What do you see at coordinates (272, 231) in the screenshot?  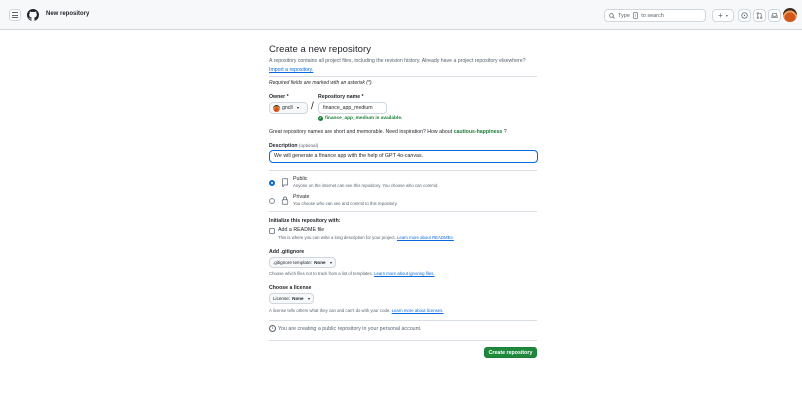 I see `add-readme-checkbox` at bounding box center [272, 231].